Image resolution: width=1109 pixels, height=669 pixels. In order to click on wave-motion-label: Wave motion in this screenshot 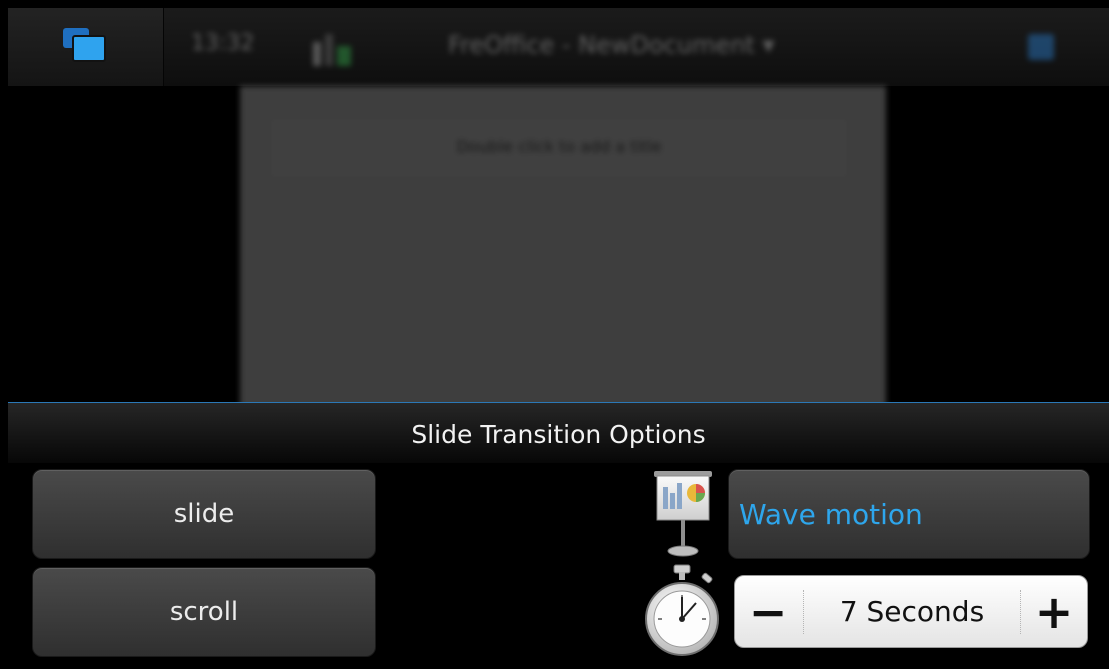, I will do `click(831, 514)`.